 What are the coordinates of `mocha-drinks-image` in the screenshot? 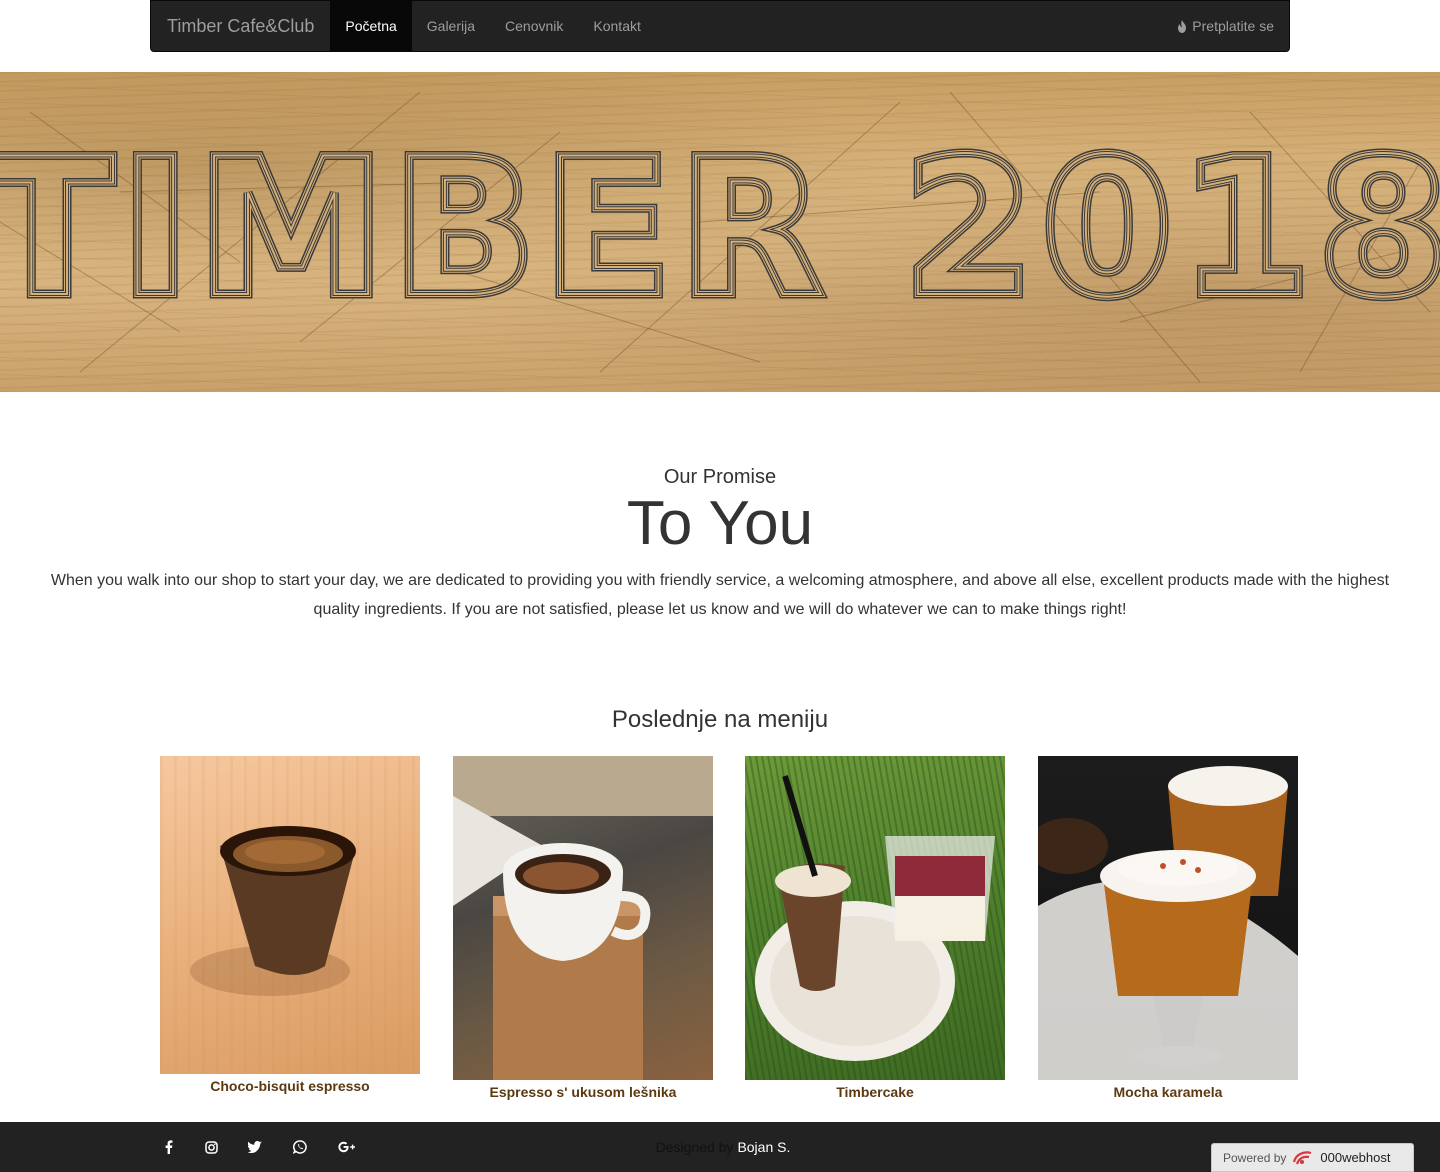 It's located at (1168, 923).